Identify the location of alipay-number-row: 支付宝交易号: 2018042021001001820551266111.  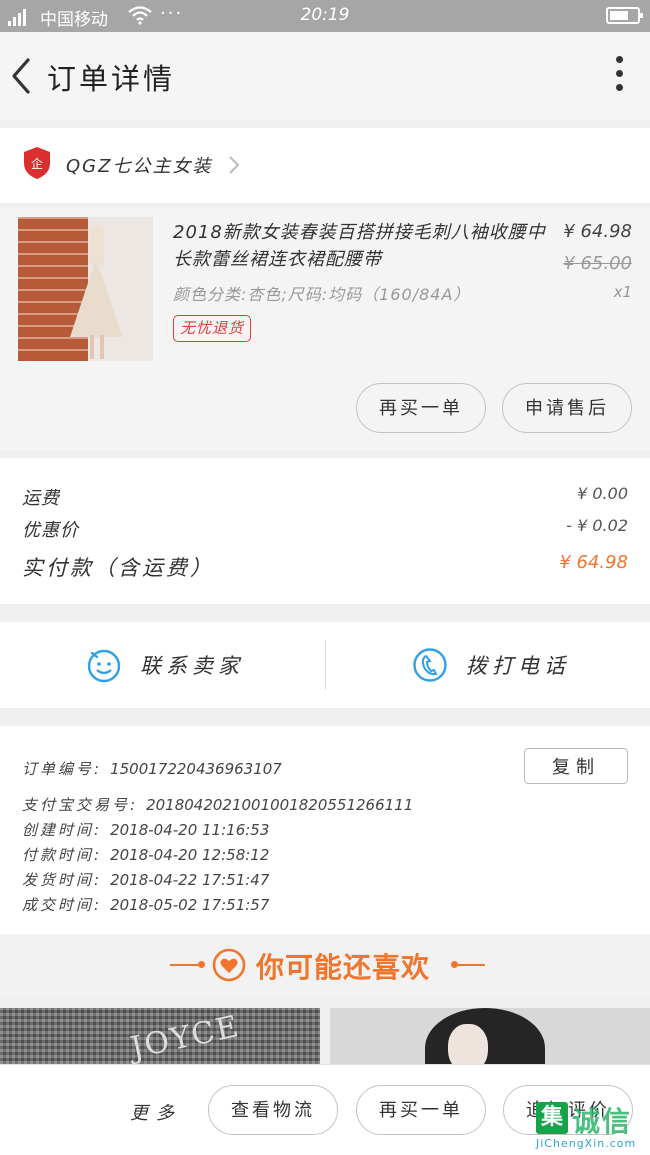
(217, 804).